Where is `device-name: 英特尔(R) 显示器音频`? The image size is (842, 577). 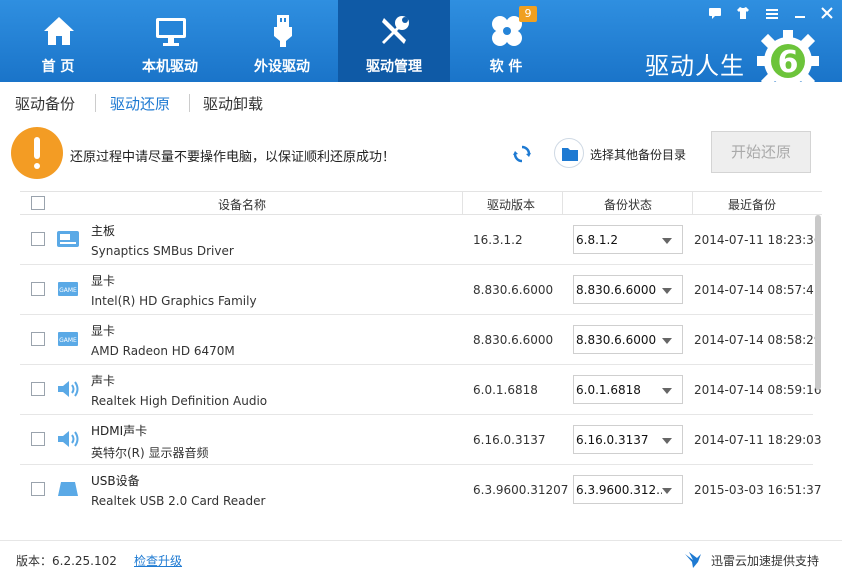 device-name: 英特尔(R) 显示器音频 is located at coordinates (150, 453).